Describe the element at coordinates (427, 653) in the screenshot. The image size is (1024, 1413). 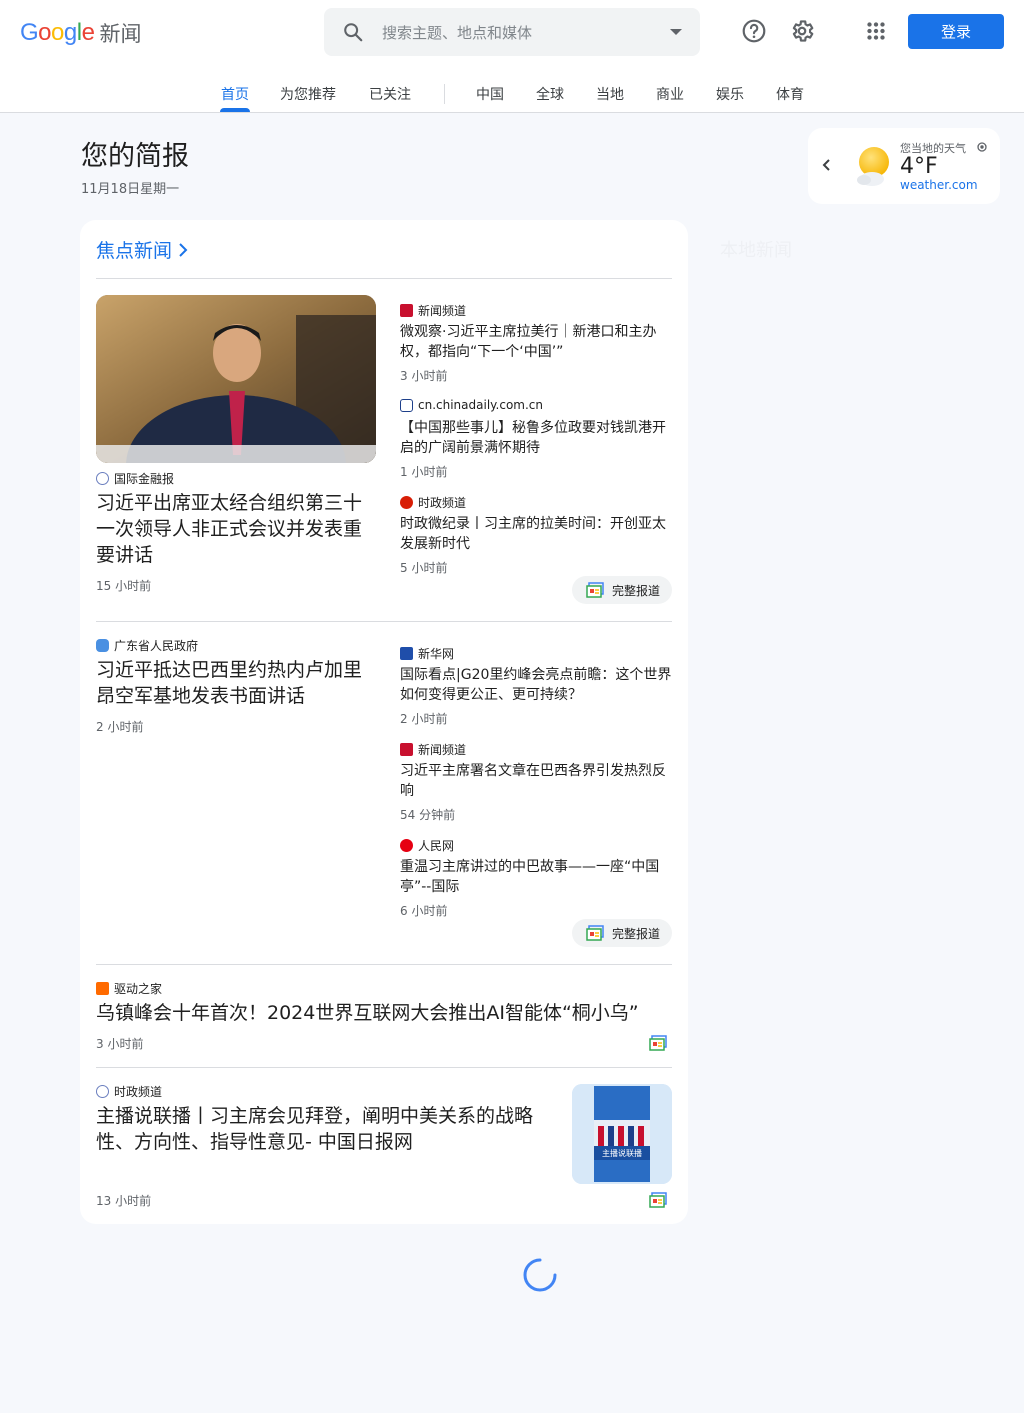
I see `source-label: 新华网` at that location.